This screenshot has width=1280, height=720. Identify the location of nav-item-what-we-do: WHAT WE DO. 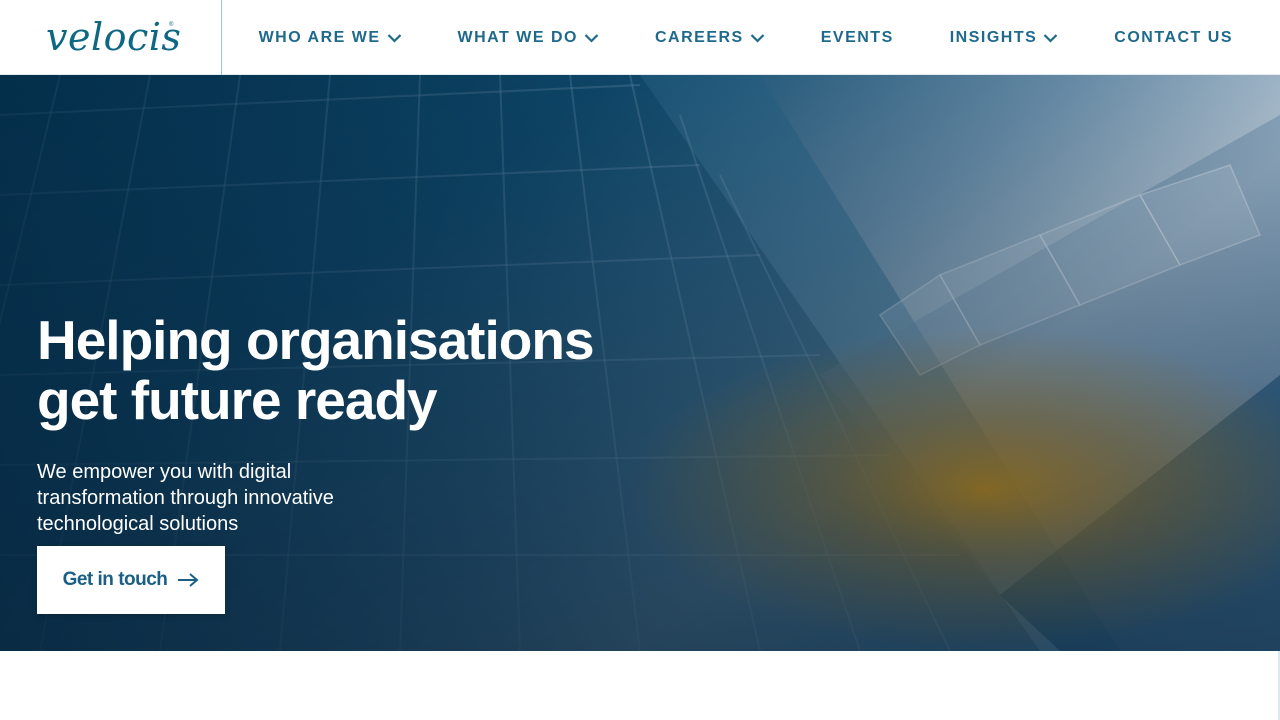
(528, 38).